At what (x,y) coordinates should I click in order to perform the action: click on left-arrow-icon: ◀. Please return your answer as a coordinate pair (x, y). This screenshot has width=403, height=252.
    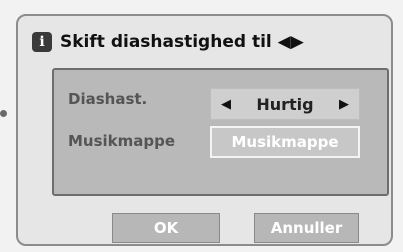
    Looking at the image, I should click on (226, 104).